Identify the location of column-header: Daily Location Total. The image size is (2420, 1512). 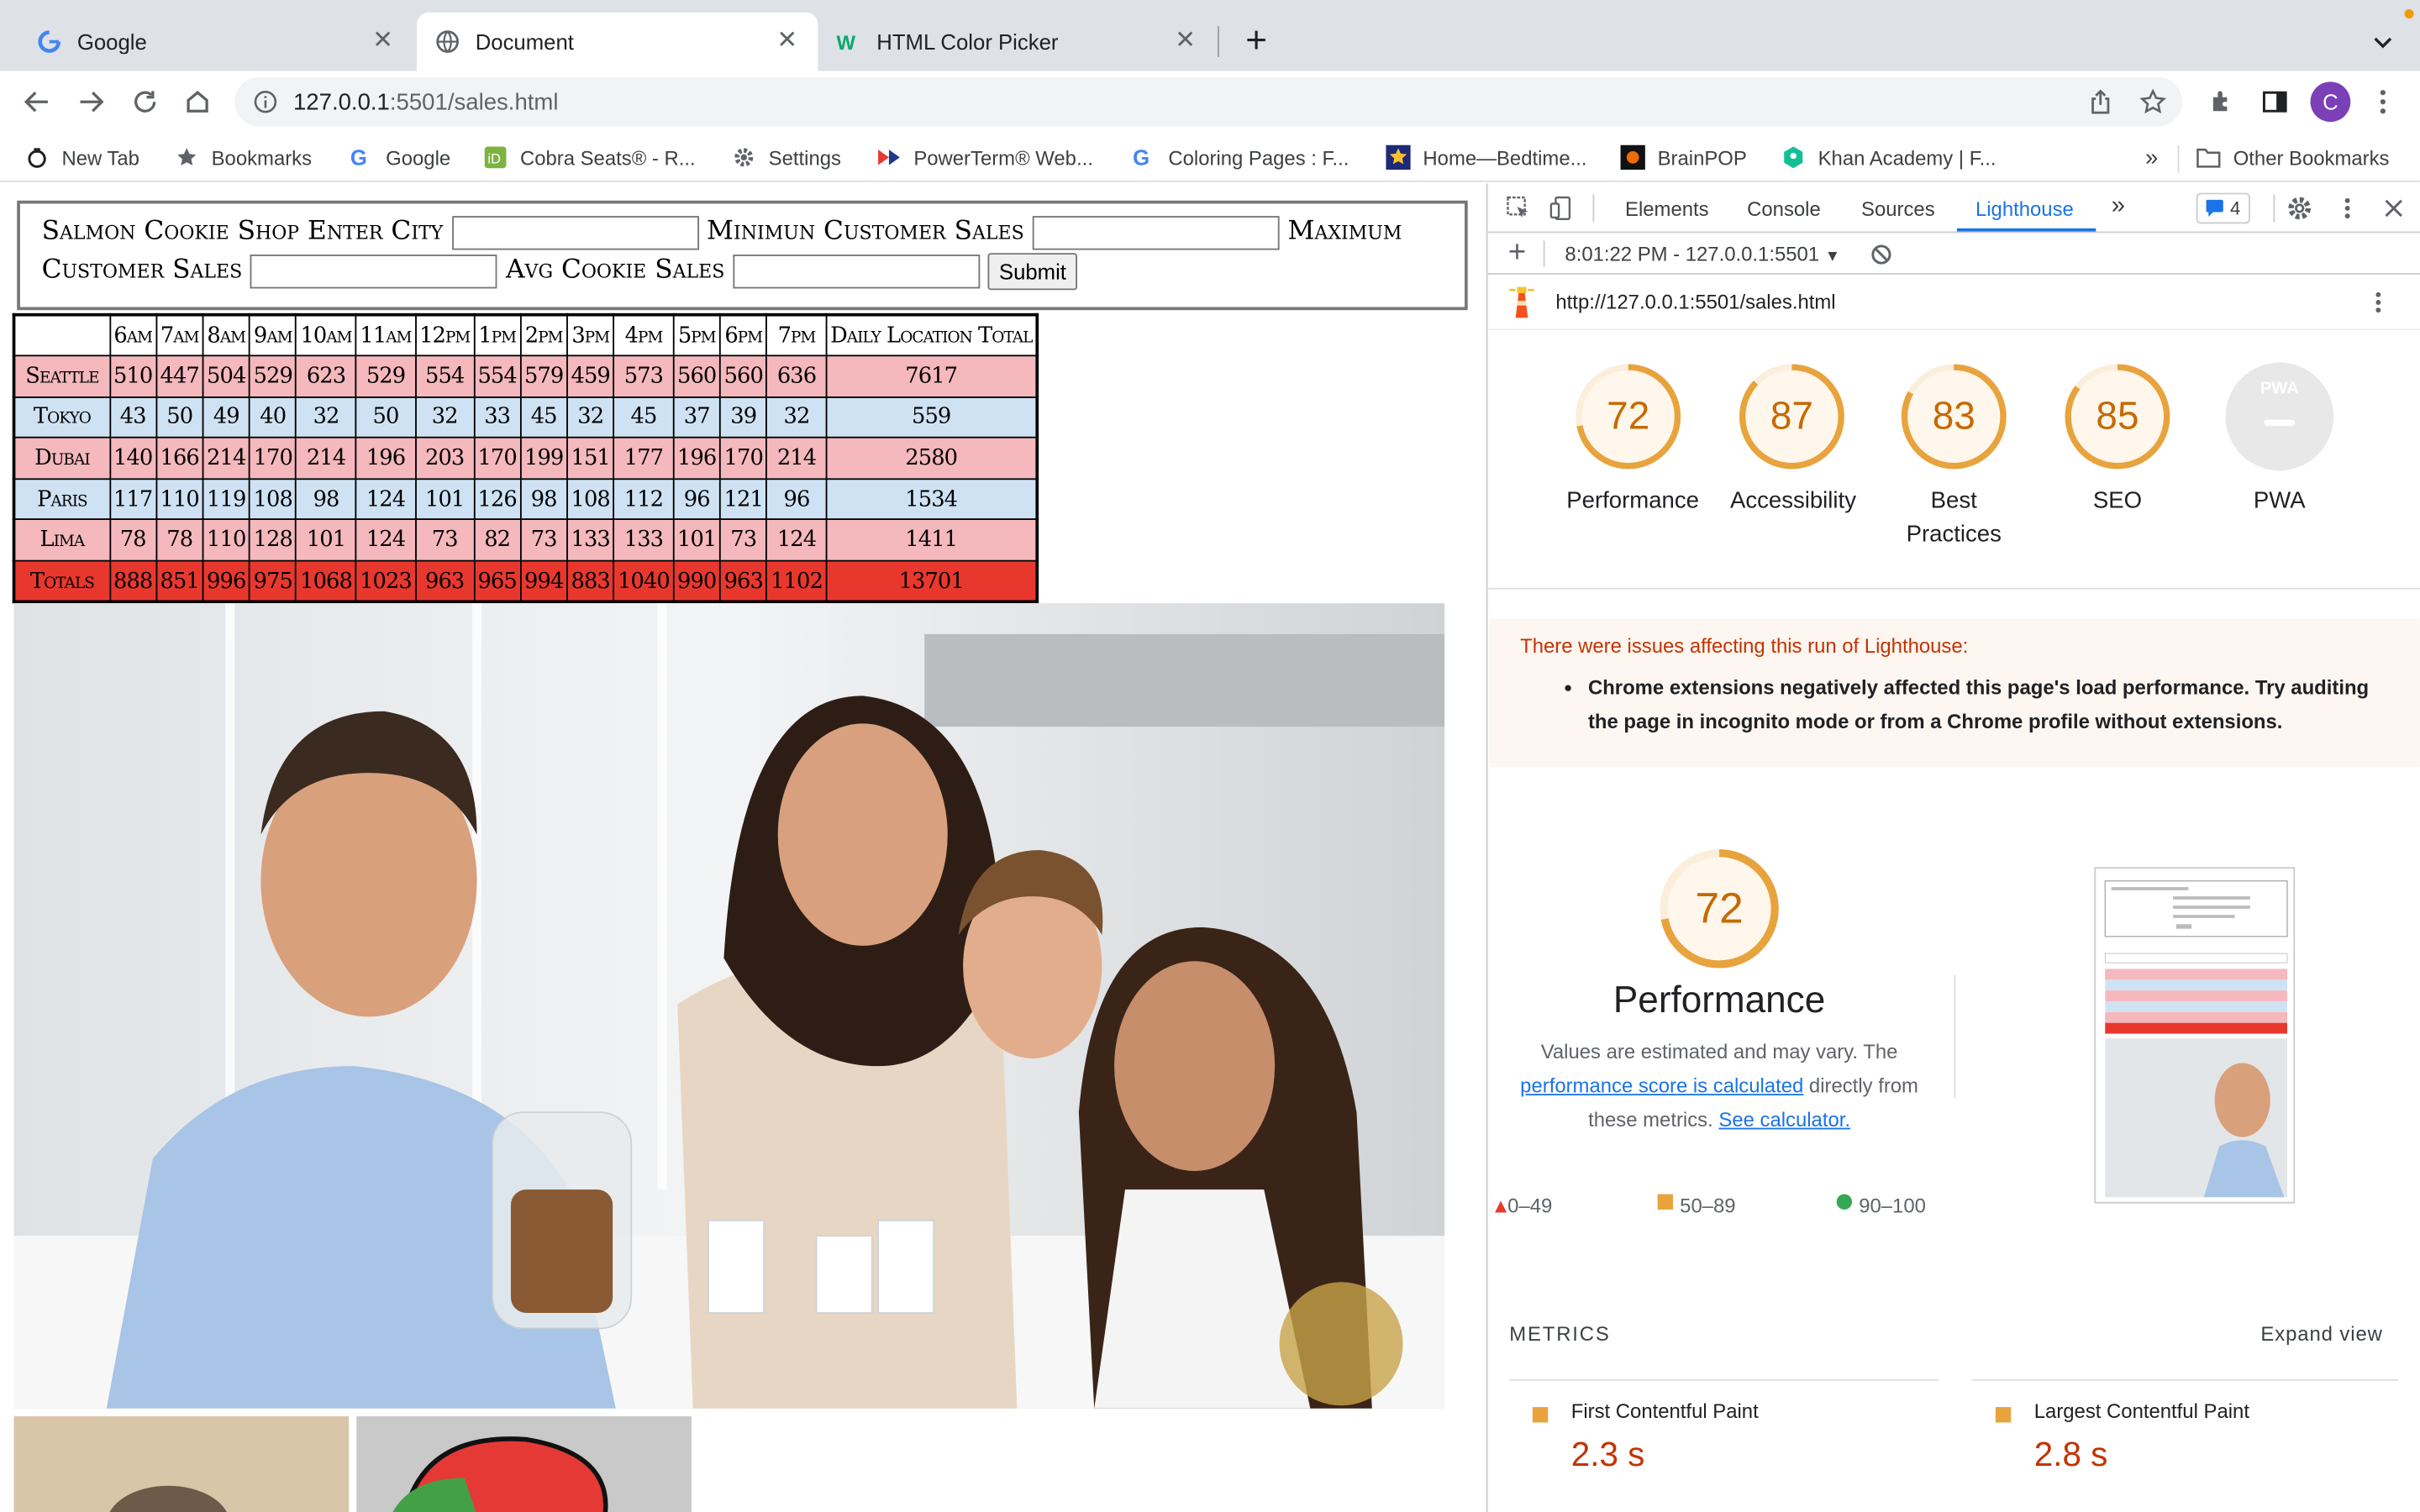
(931, 335).